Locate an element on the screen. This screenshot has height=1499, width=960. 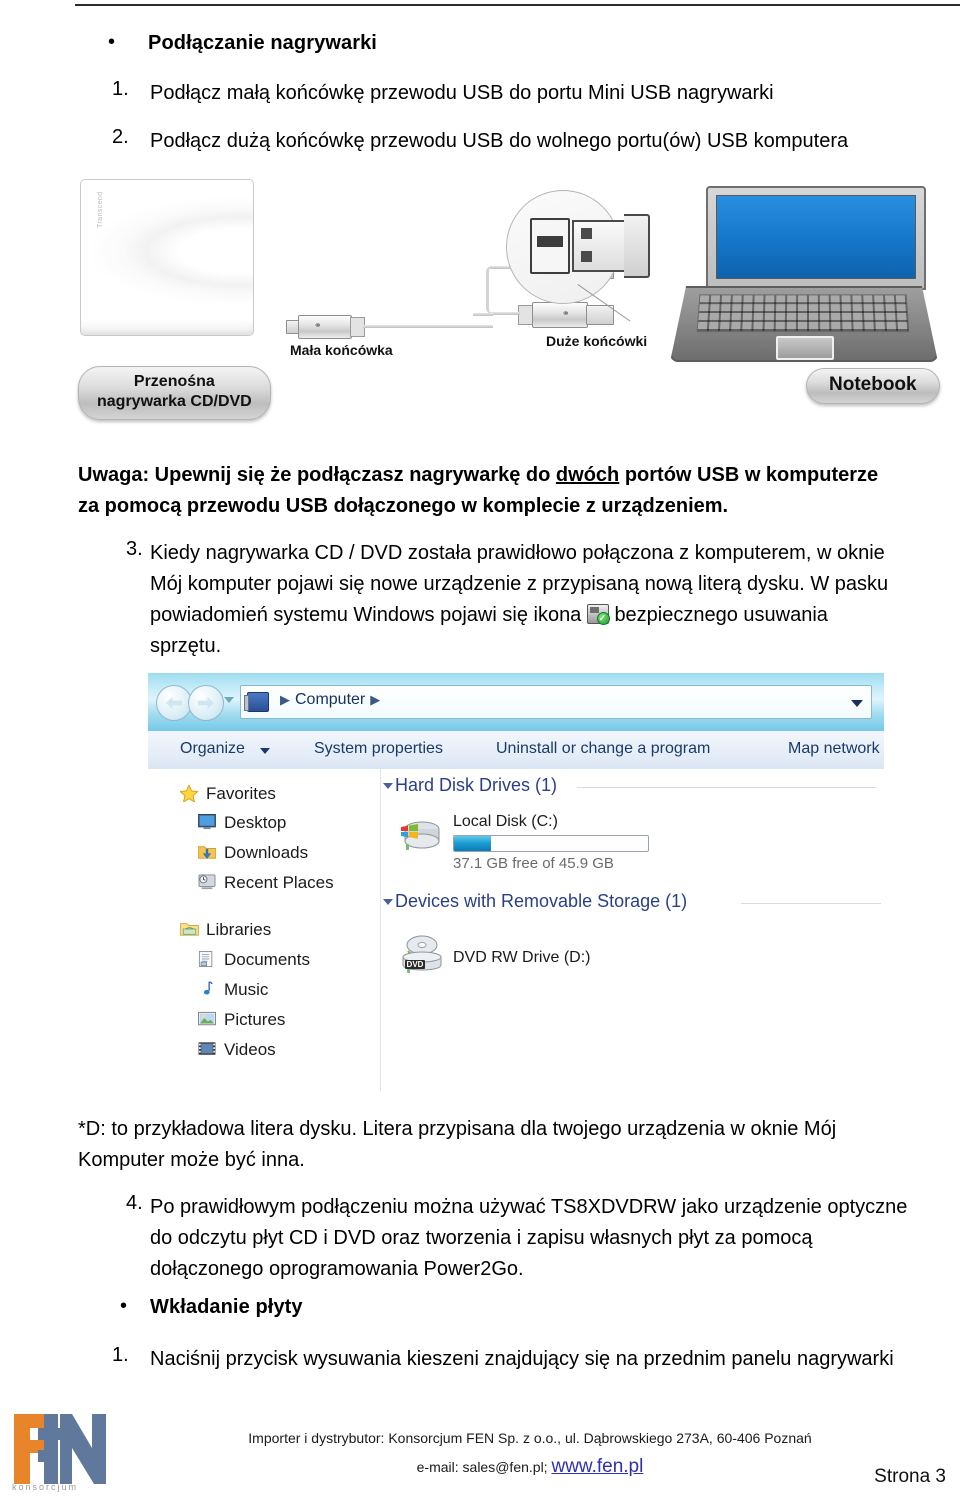
local-disk-name: Local Disk (C:) is located at coordinates (505, 822).